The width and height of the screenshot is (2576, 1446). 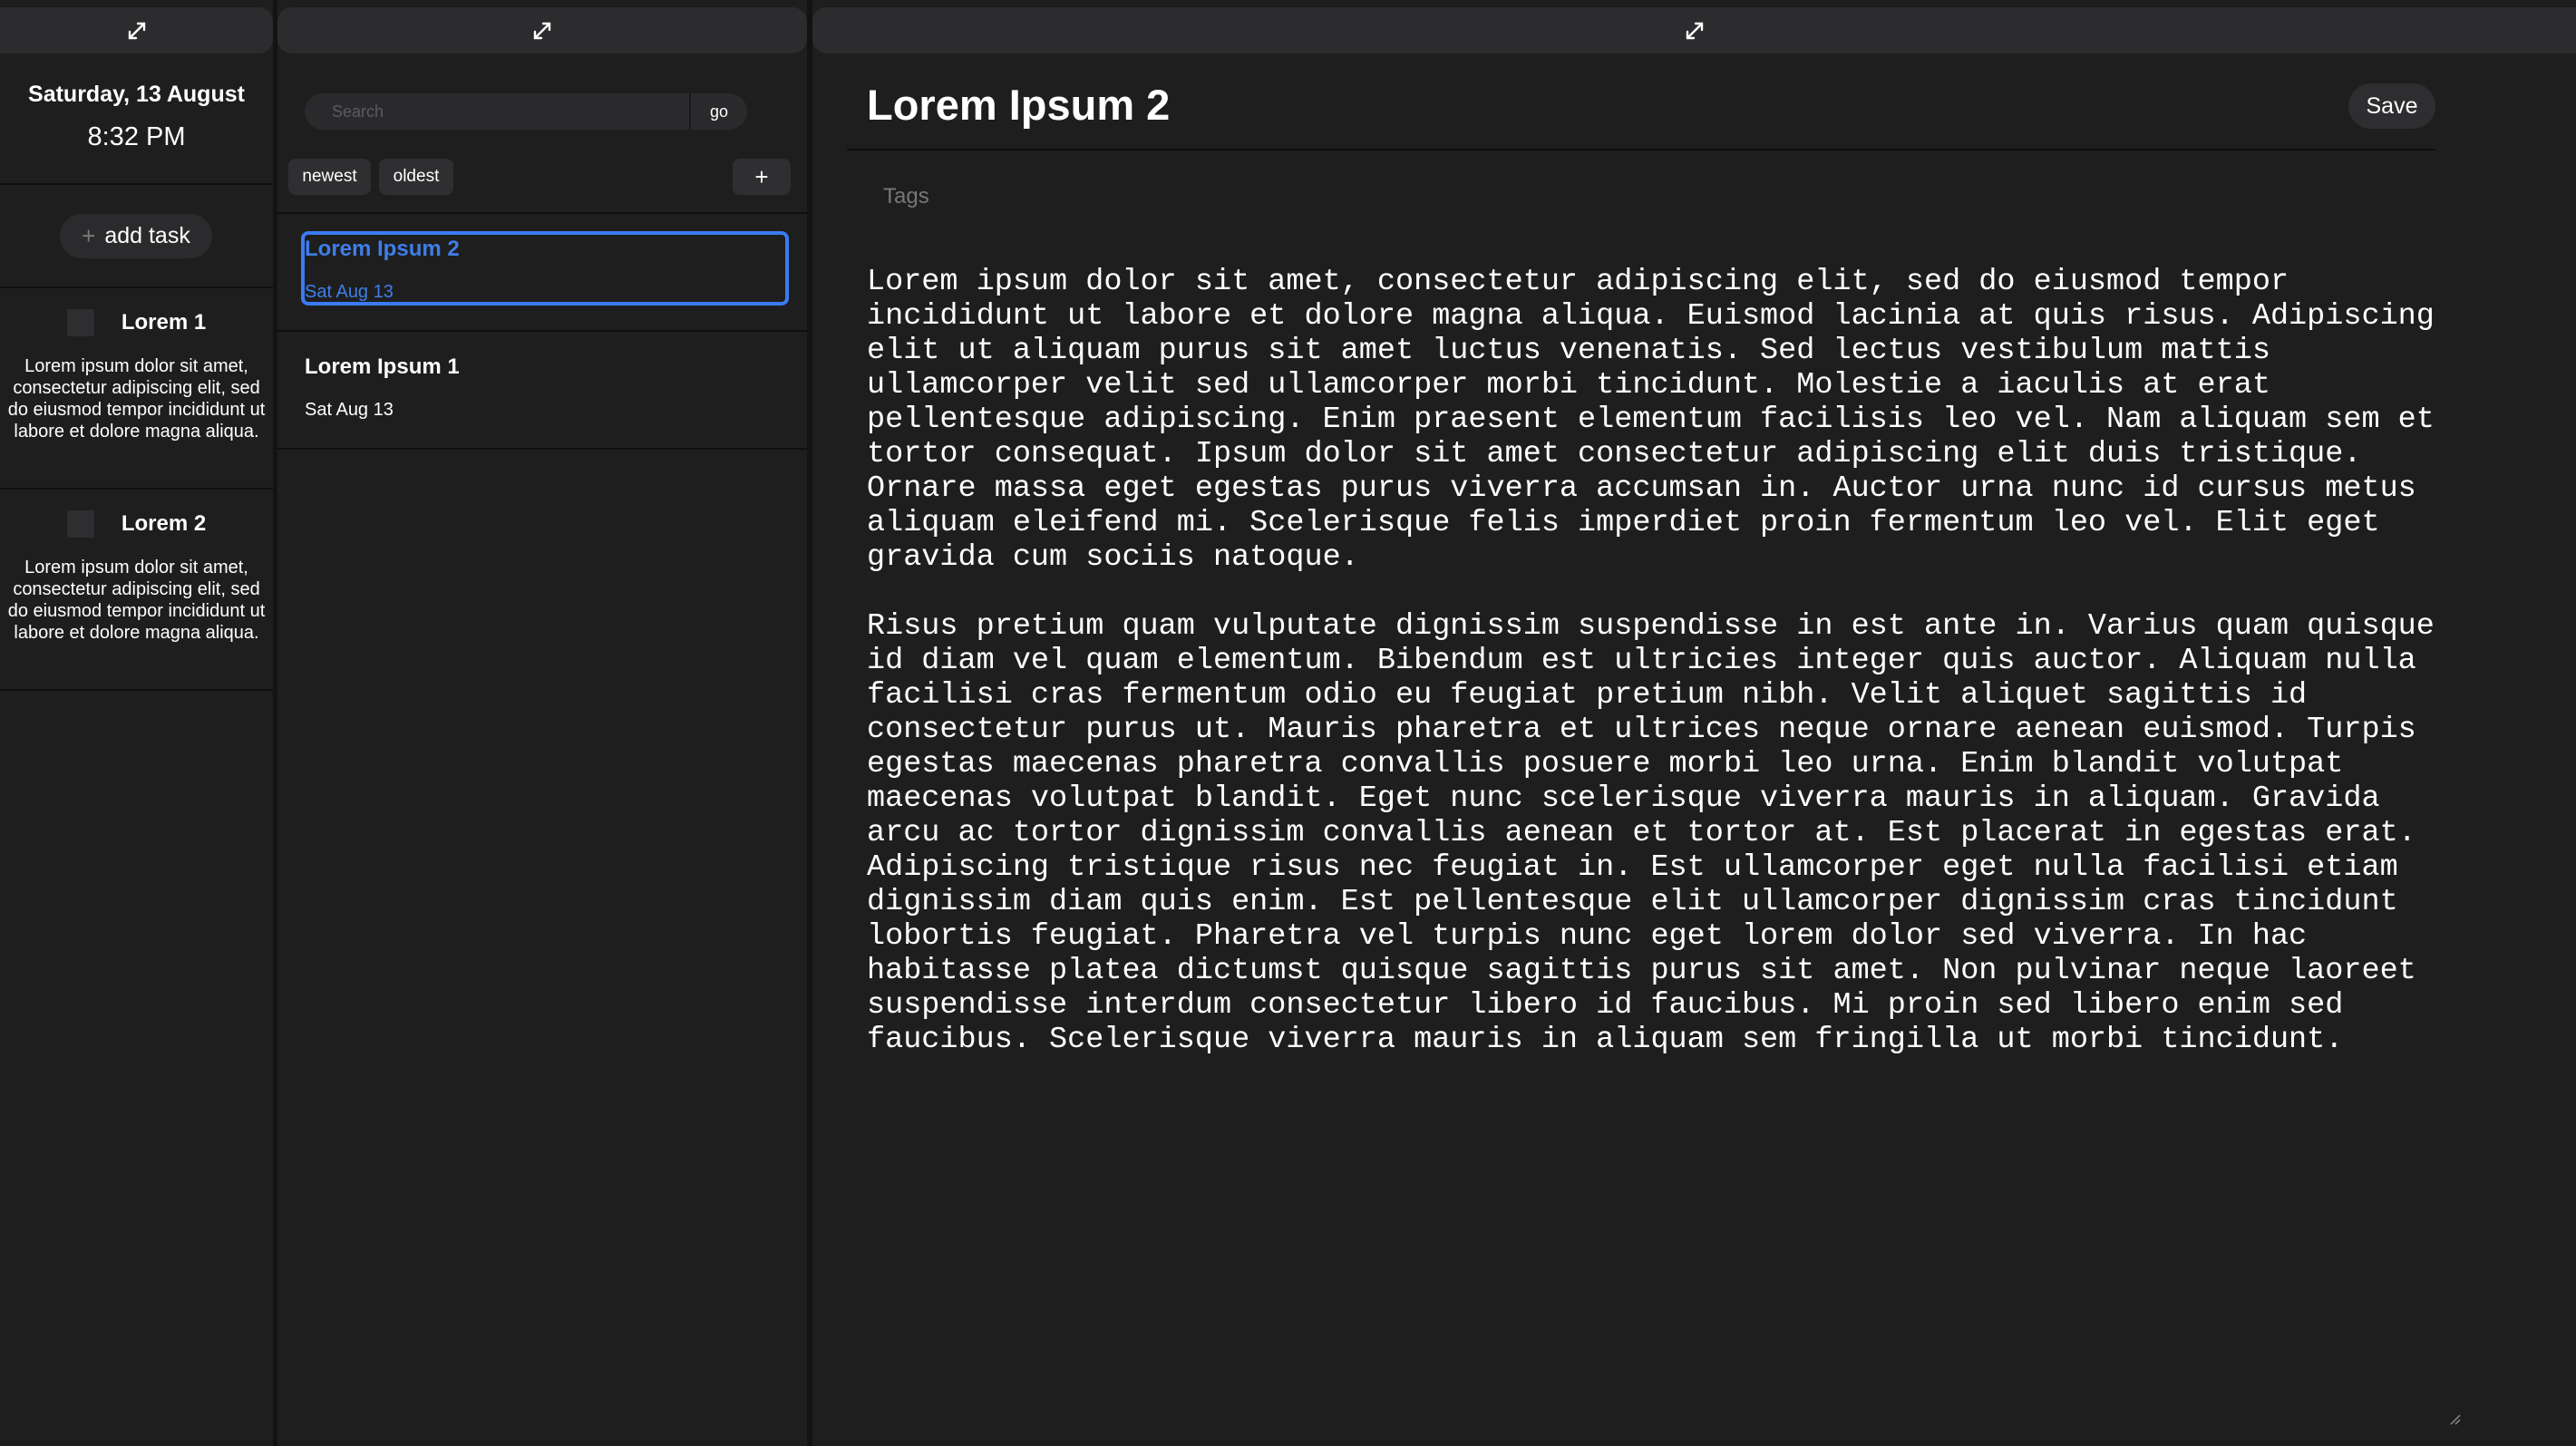 I want to click on task-panel-expand-bar, so click(x=136, y=30).